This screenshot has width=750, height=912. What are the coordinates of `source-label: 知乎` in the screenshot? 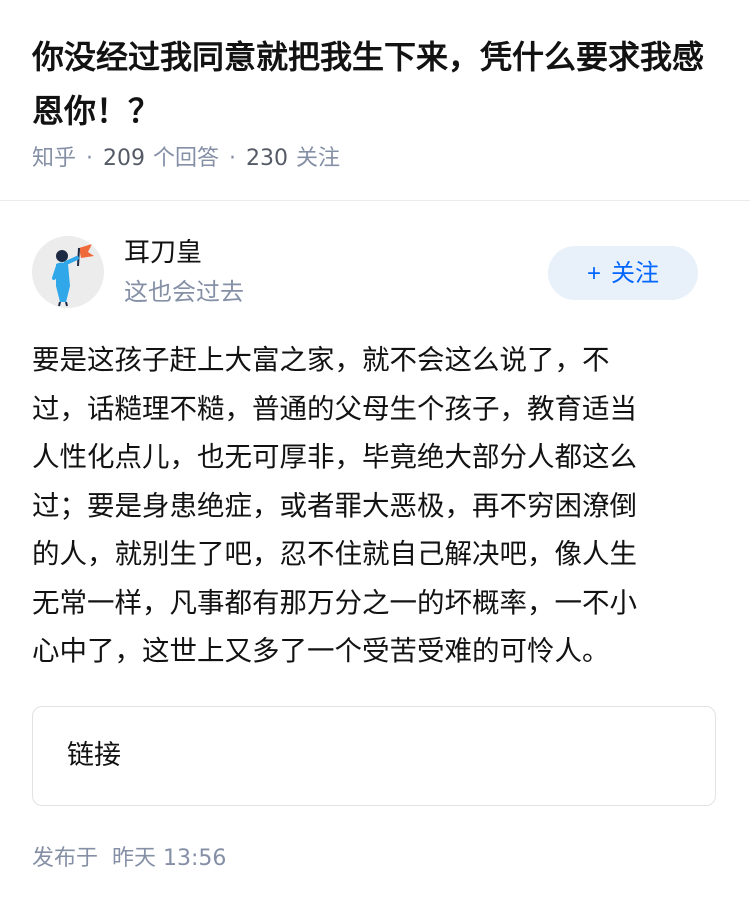 It's located at (54, 158).